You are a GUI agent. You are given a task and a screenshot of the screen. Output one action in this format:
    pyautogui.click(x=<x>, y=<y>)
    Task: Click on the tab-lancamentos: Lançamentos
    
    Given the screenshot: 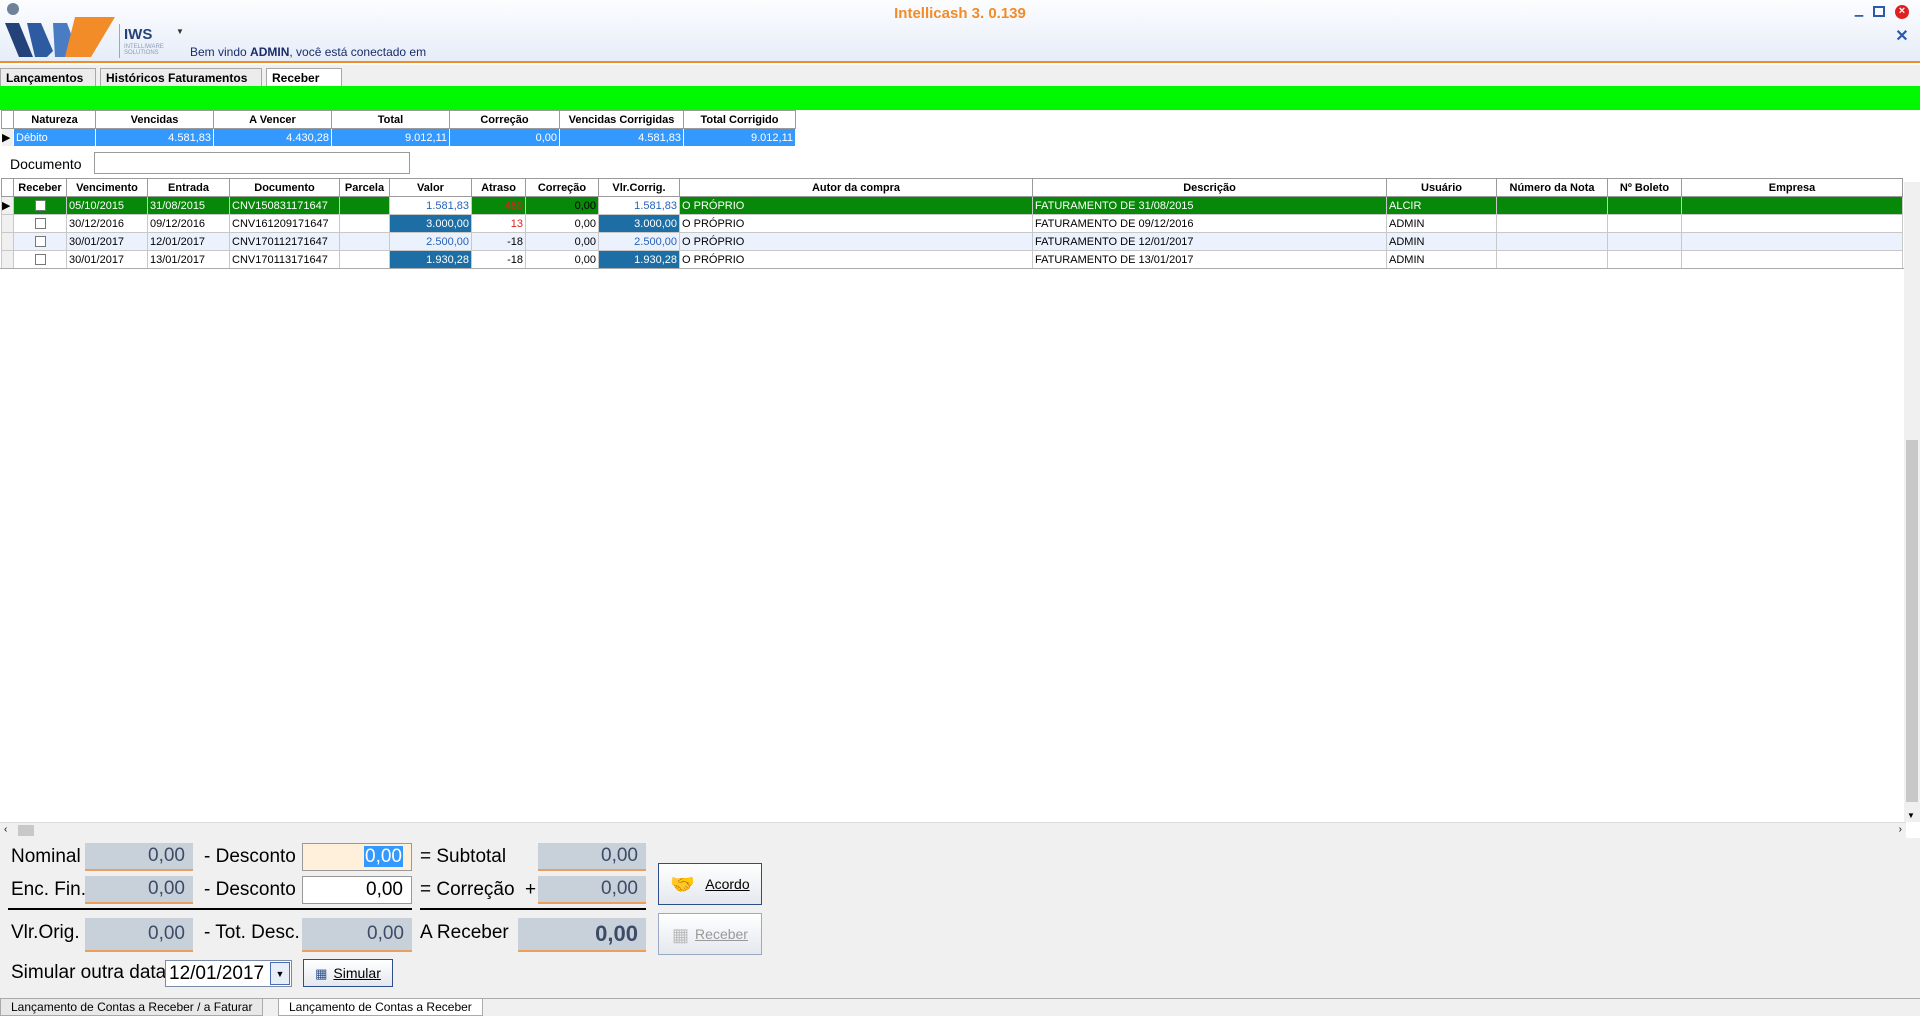 What is the action you would take?
    pyautogui.click(x=48, y=77)
    